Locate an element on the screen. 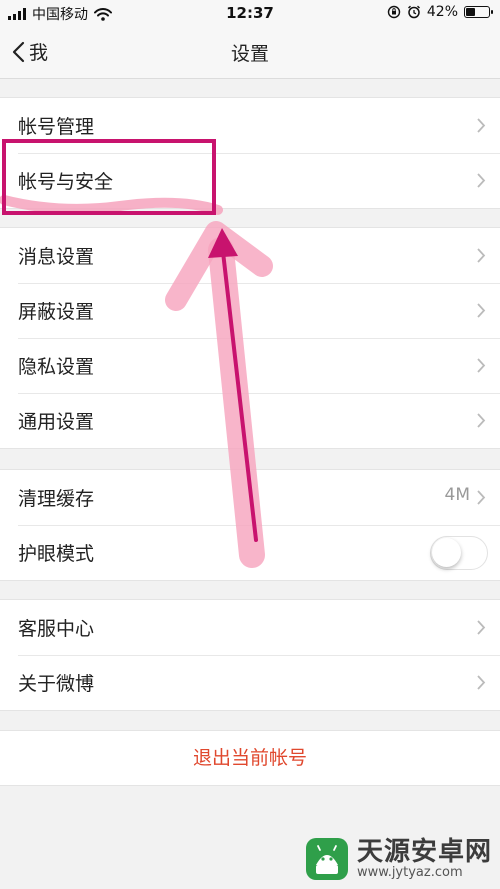 The height and width of the screenshot is (889, 500). settings-item-label: 屏蔽设置 is located at coordinates (56, 312).